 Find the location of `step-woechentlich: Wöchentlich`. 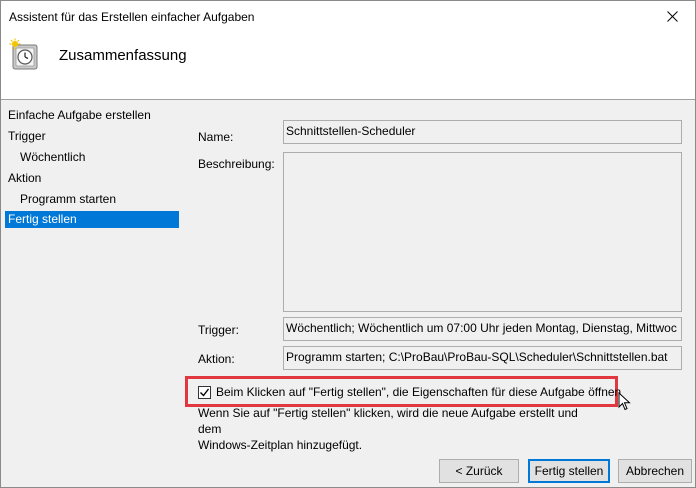

step-woechentlich: Wöchentlich is located at coordinates (52, 157).